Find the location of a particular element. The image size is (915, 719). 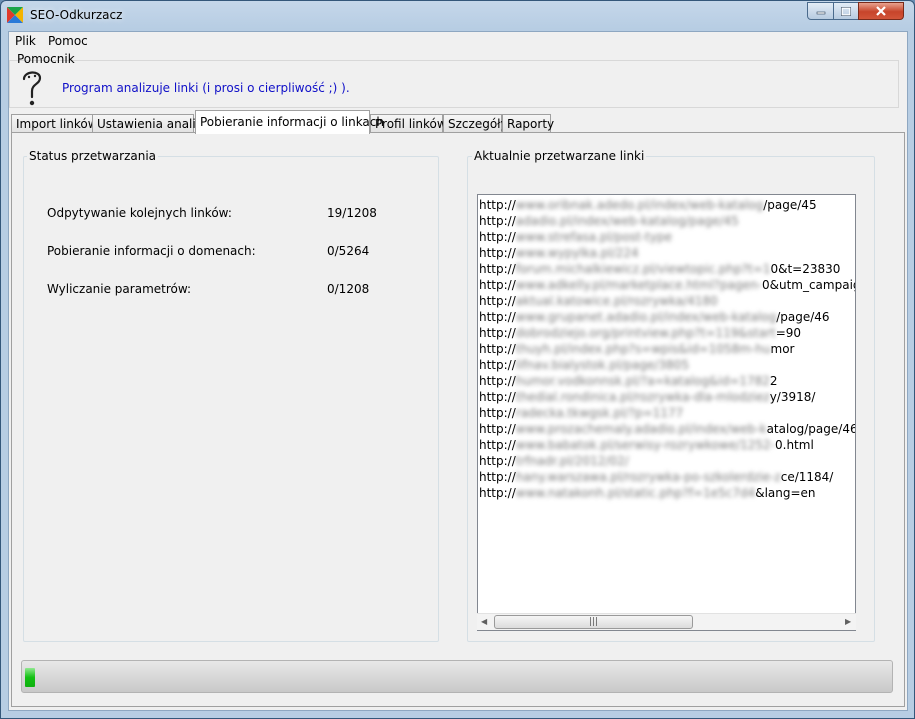

link-line: http://aktual.katowice.pl/rozrywka/4180 is located at coordinates (598, 301).